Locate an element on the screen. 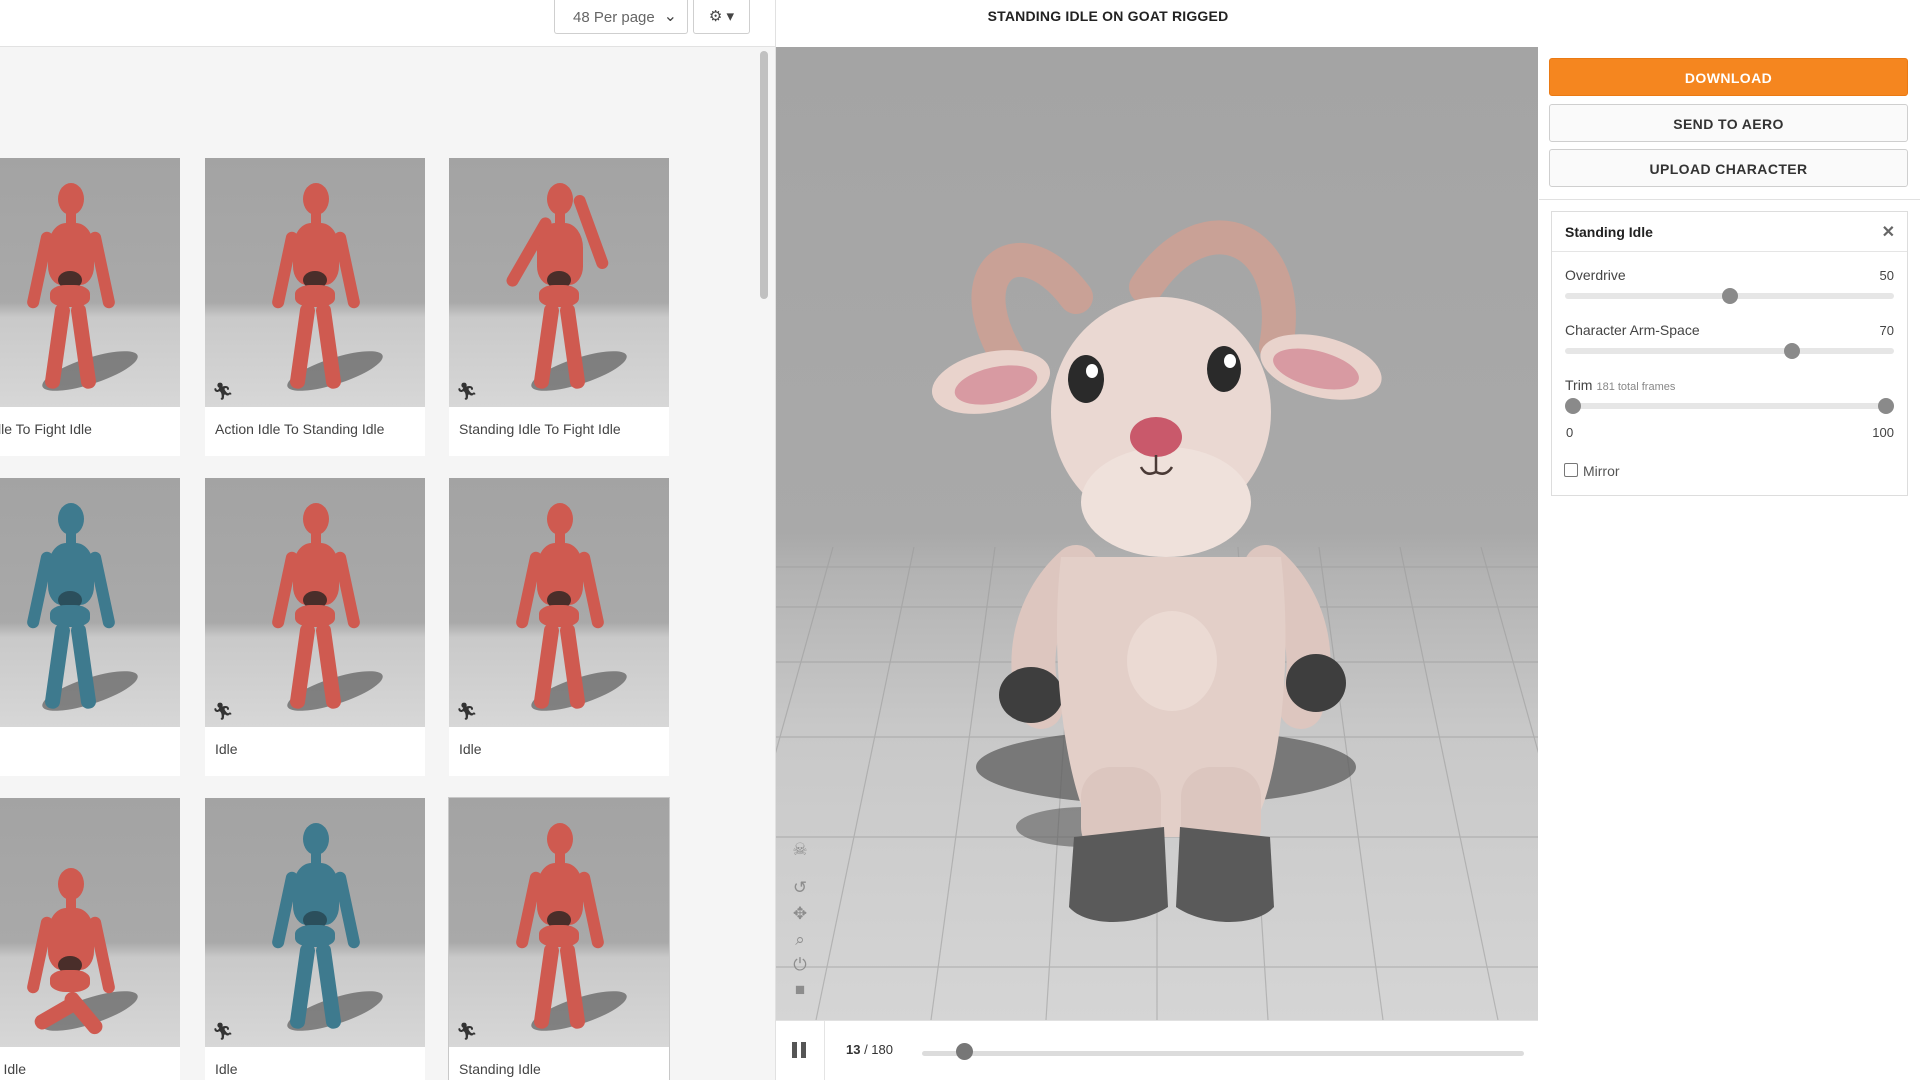 This screenshot has height=1080, width=1920. animation-card-label: eling Idle is located at coordinates (13, 1069).